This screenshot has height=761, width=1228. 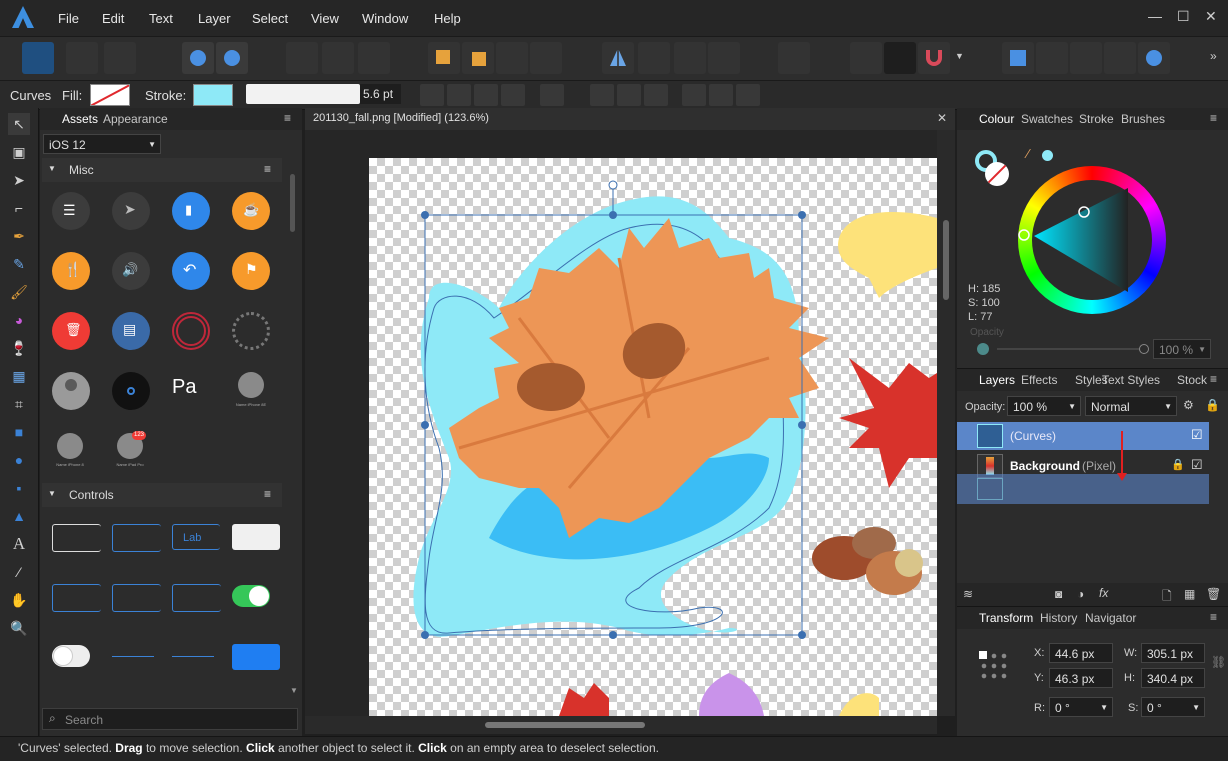 What do you see at coordinates (1192, 380) in the screenshot?
I see `tab-stock: Stock` at bounding box center [1192, 380].